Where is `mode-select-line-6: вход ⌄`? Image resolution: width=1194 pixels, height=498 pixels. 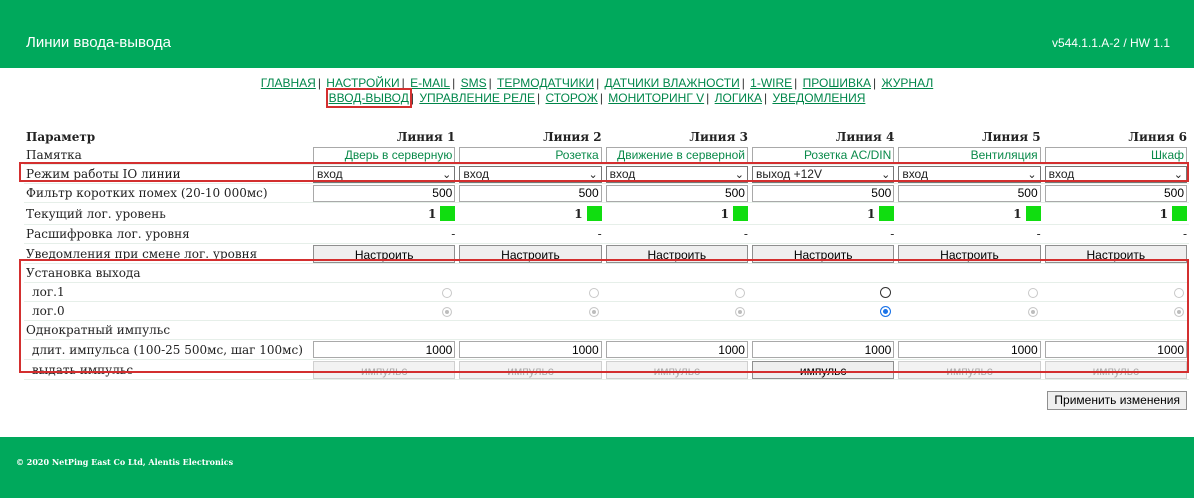
mode-select-line-6: вход ⌄ is located at coordinates (1115, 174).